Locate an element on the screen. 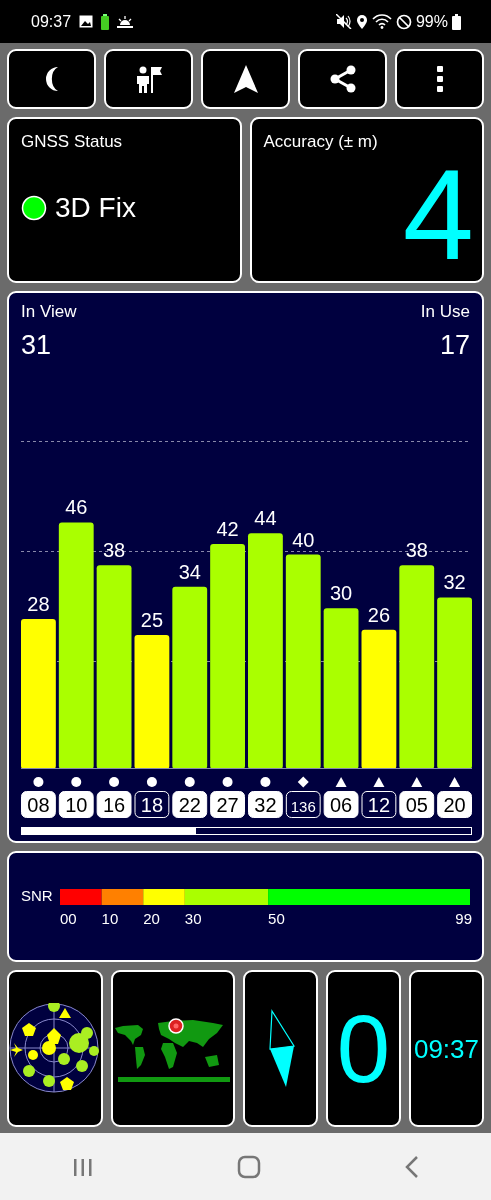 This screenshot has width=491, height=1200. satellite-id: 22 is located at coordinates (190, 804).